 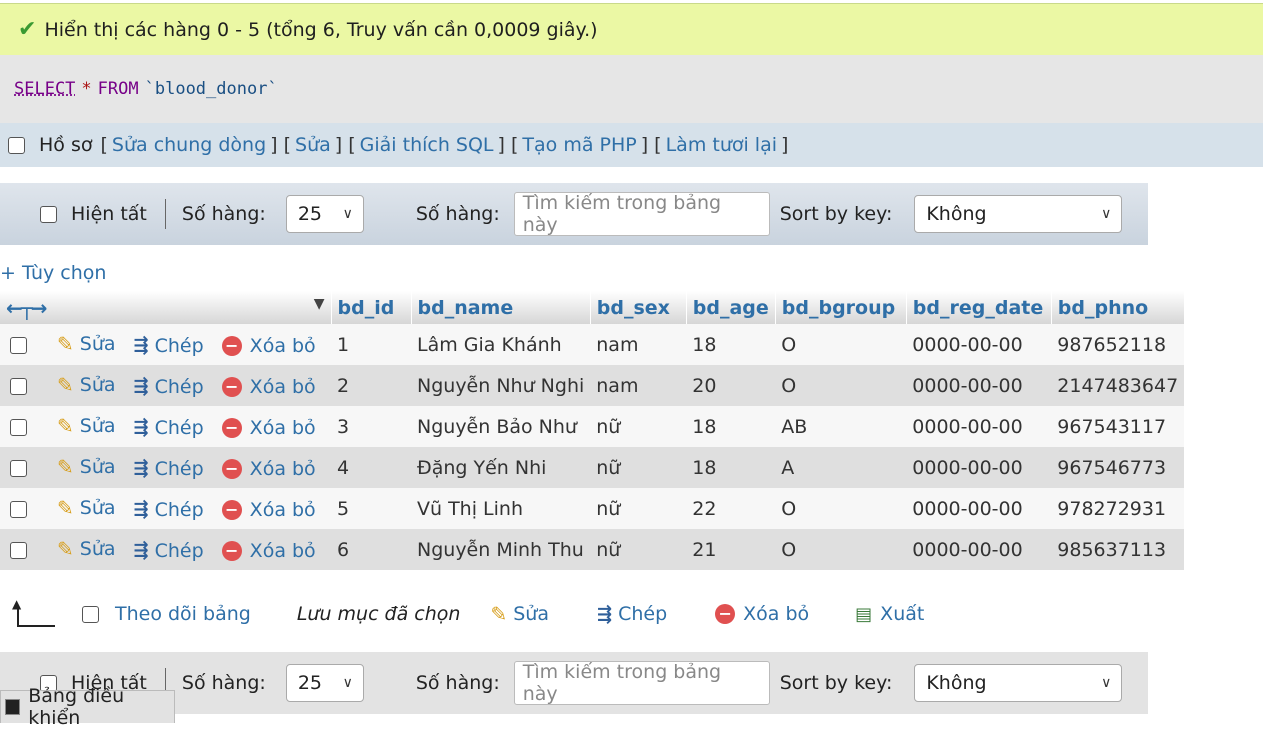 I want to click on bulk-edit-button: ✎ Sửa, so click(x=519, y=614).